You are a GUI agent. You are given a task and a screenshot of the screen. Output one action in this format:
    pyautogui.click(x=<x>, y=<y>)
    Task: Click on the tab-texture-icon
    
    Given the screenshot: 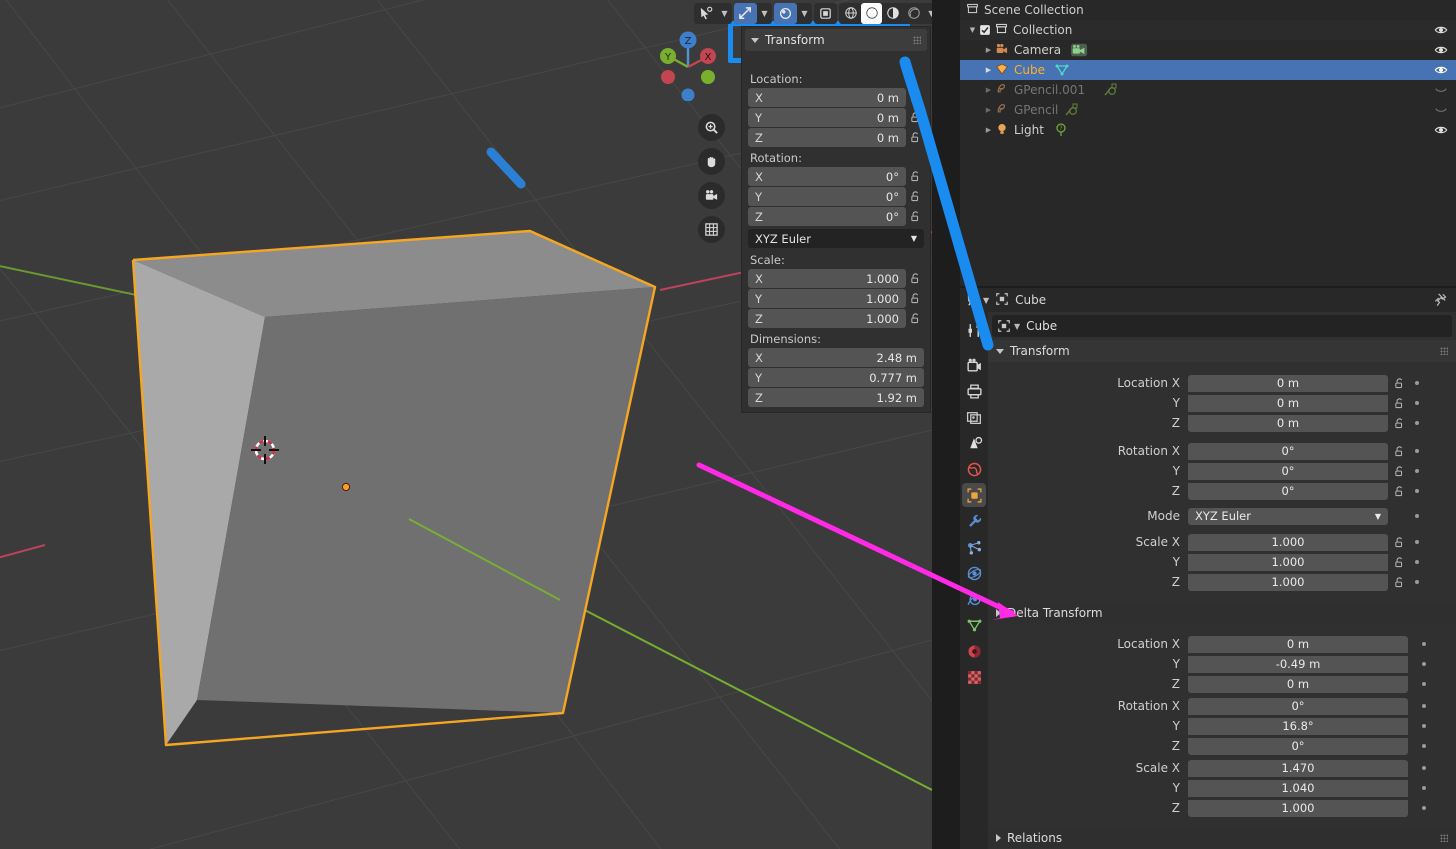 What is the action you would take?
    pyautogui.click(x=974, y=677)
    